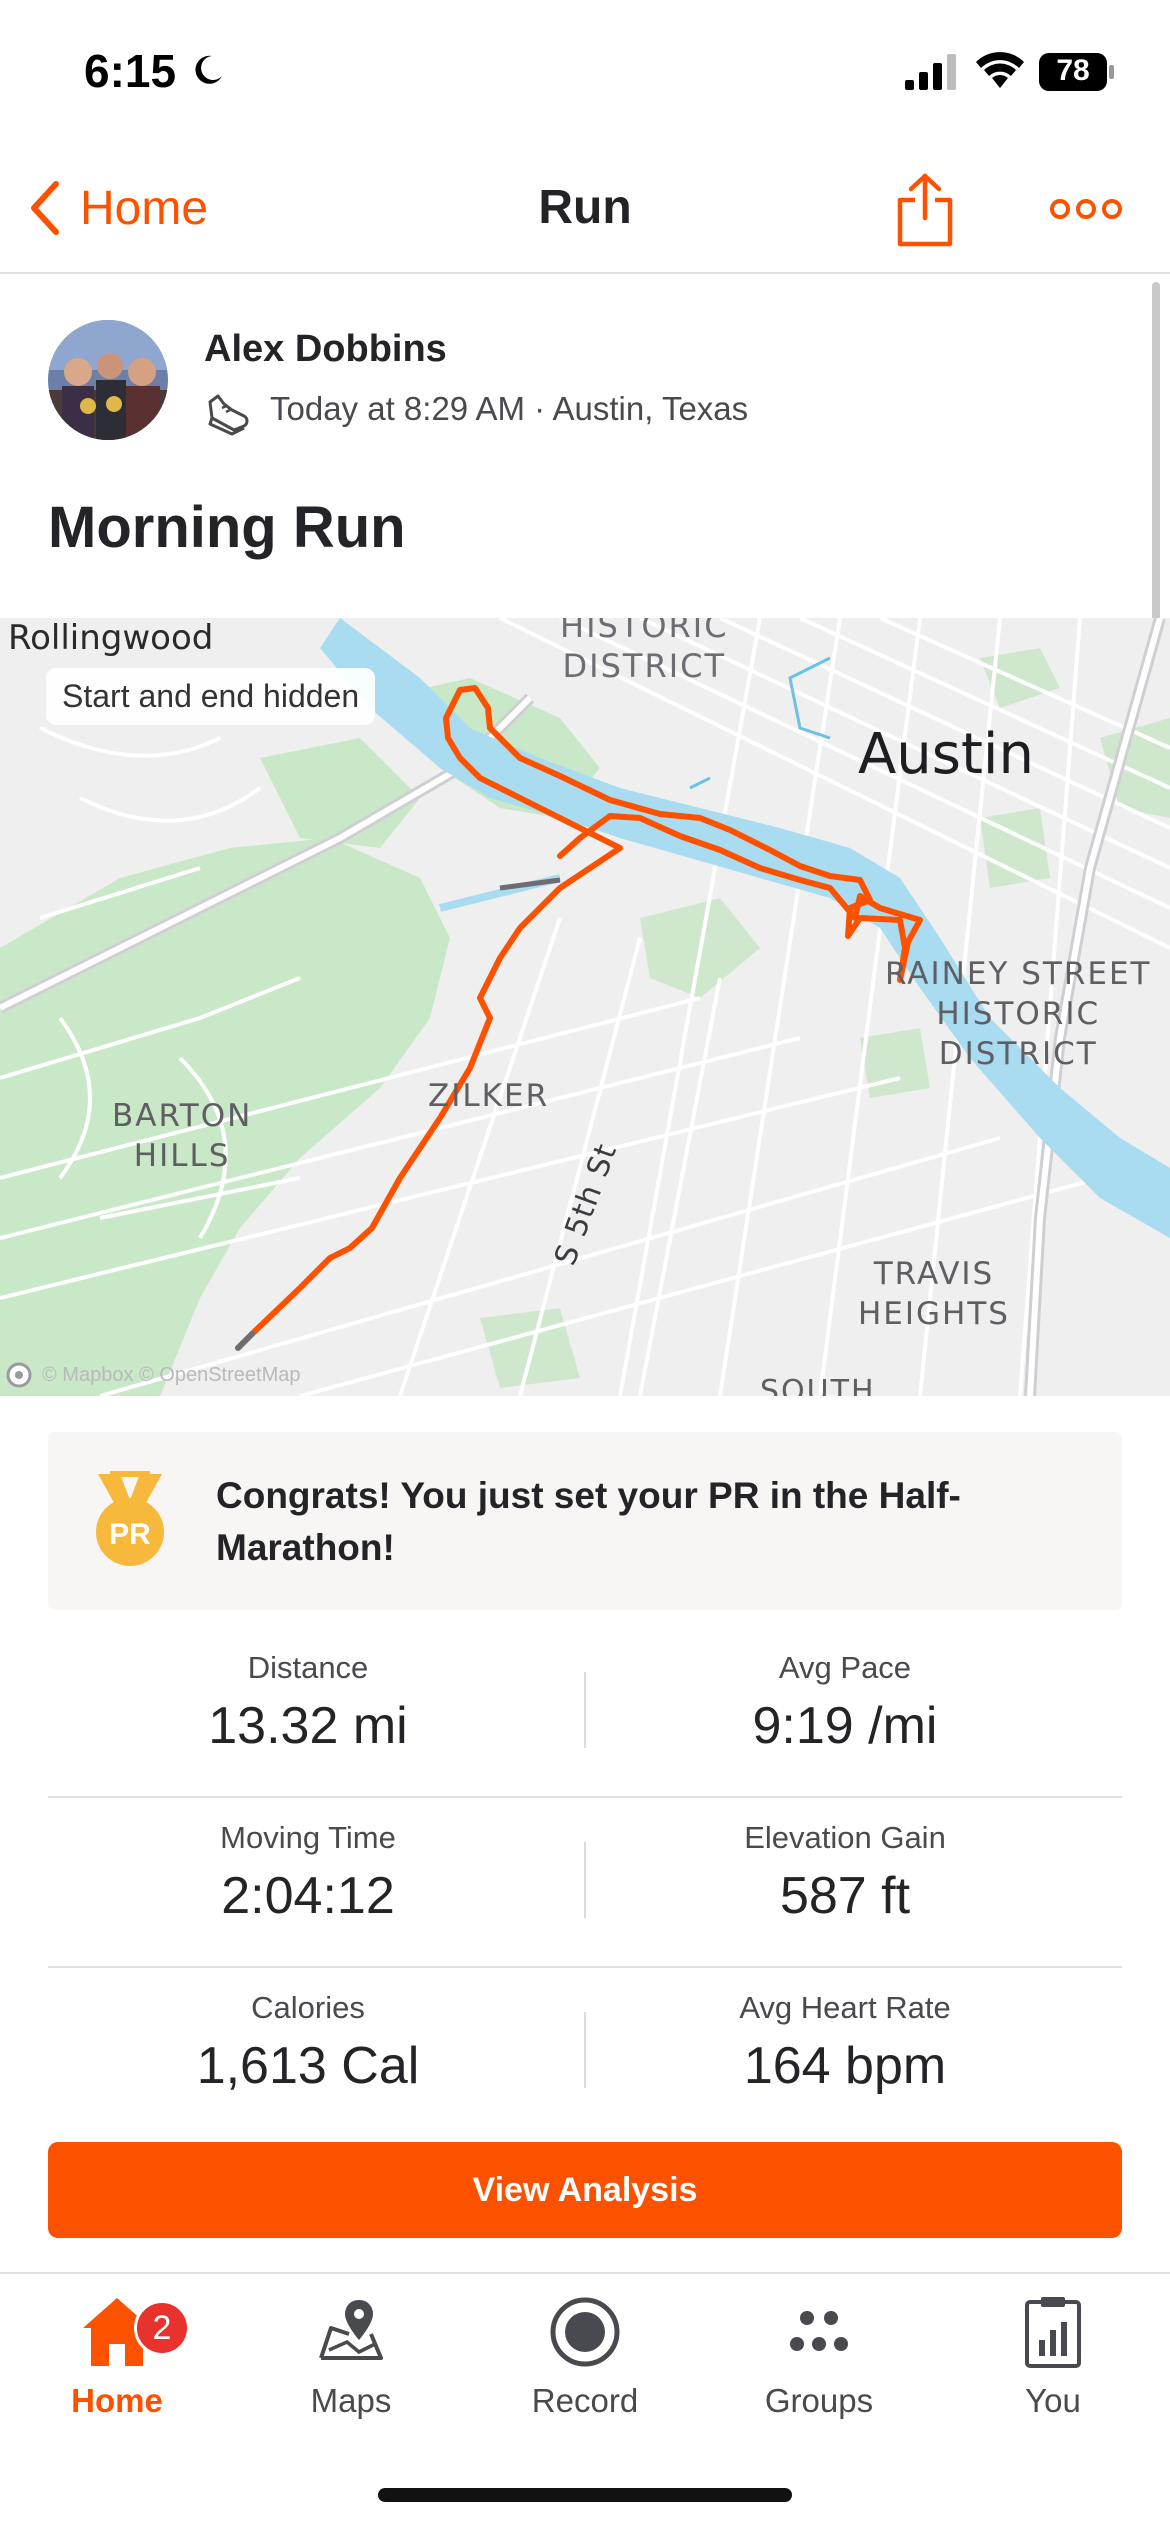  I want to click on stat-label: Calories, so click(308, 2007).